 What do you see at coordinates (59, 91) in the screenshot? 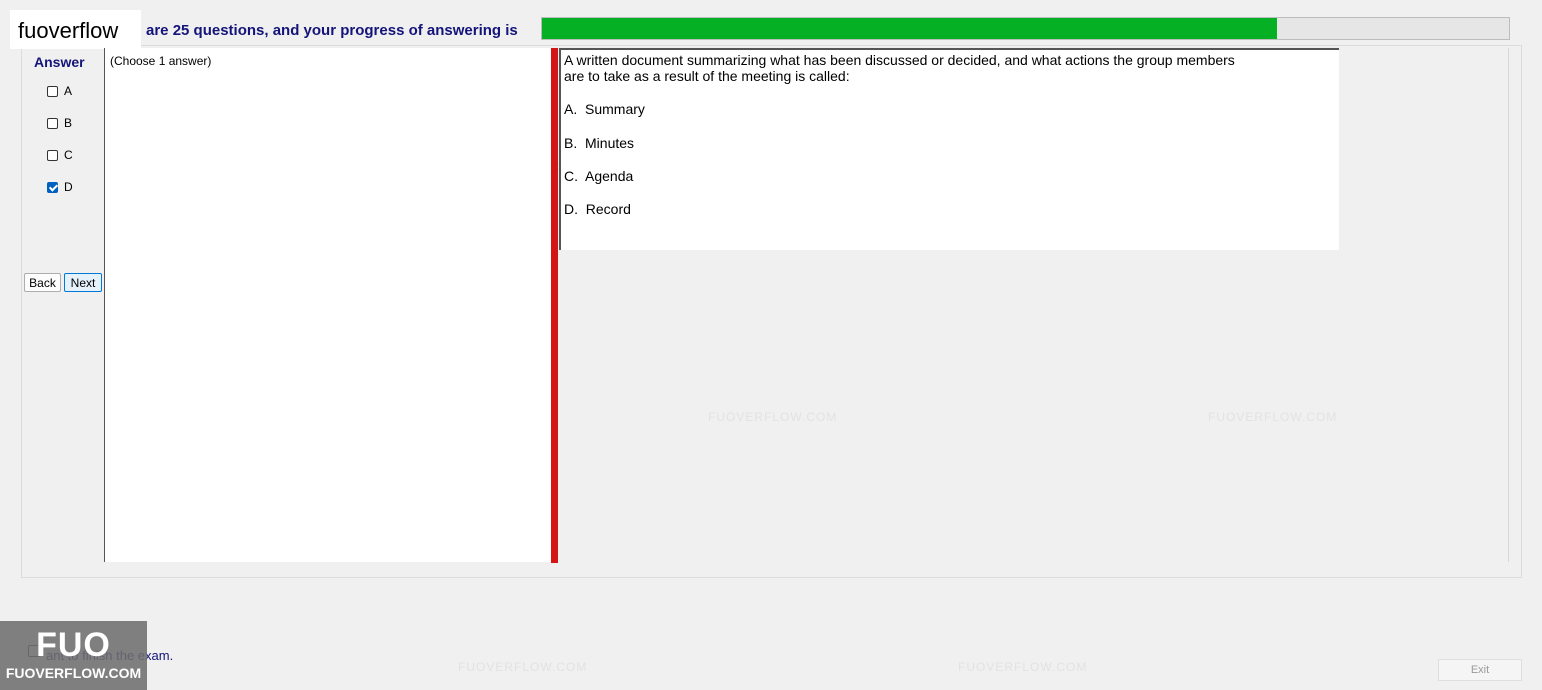
I see `answer-option-a: A` at bounding box center [59, 91].